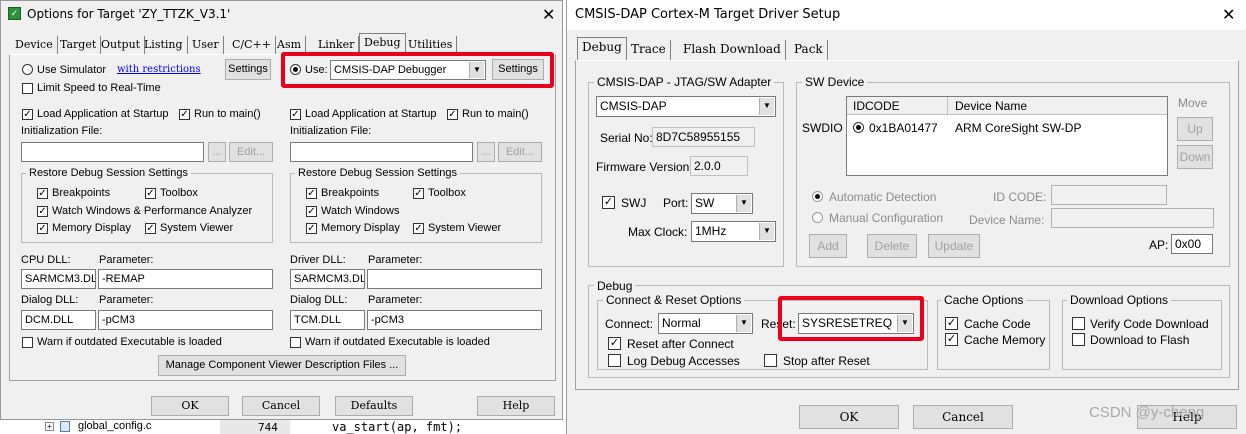  Describe the element at coordinates (629, 324) in the screenshot. I see `connect-label: Connect:` at that location.